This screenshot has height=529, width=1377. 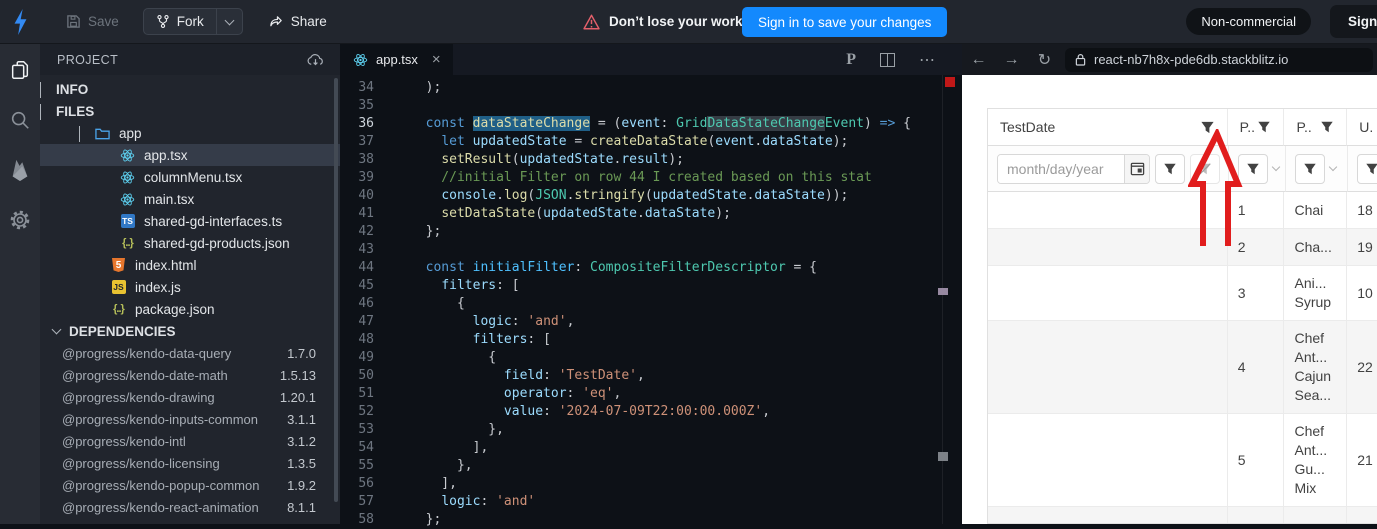 What do you see at coordinates (40, 89) in the screenshot?
I see `chevron-right-icon` at bounding box center [40, 89].